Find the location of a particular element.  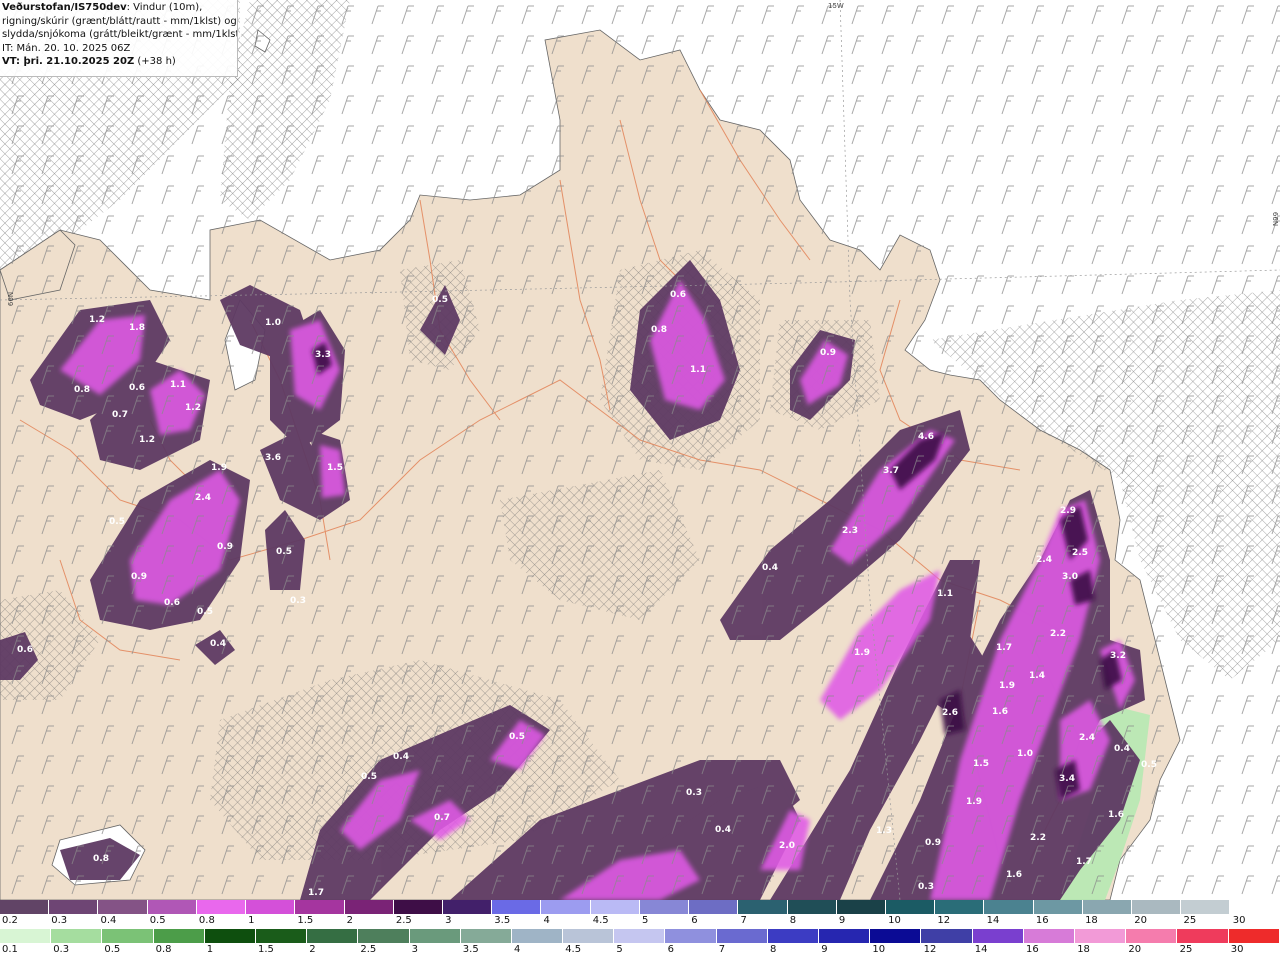

snow-legend-label: 3.5 is located at coordinates (470, 949).